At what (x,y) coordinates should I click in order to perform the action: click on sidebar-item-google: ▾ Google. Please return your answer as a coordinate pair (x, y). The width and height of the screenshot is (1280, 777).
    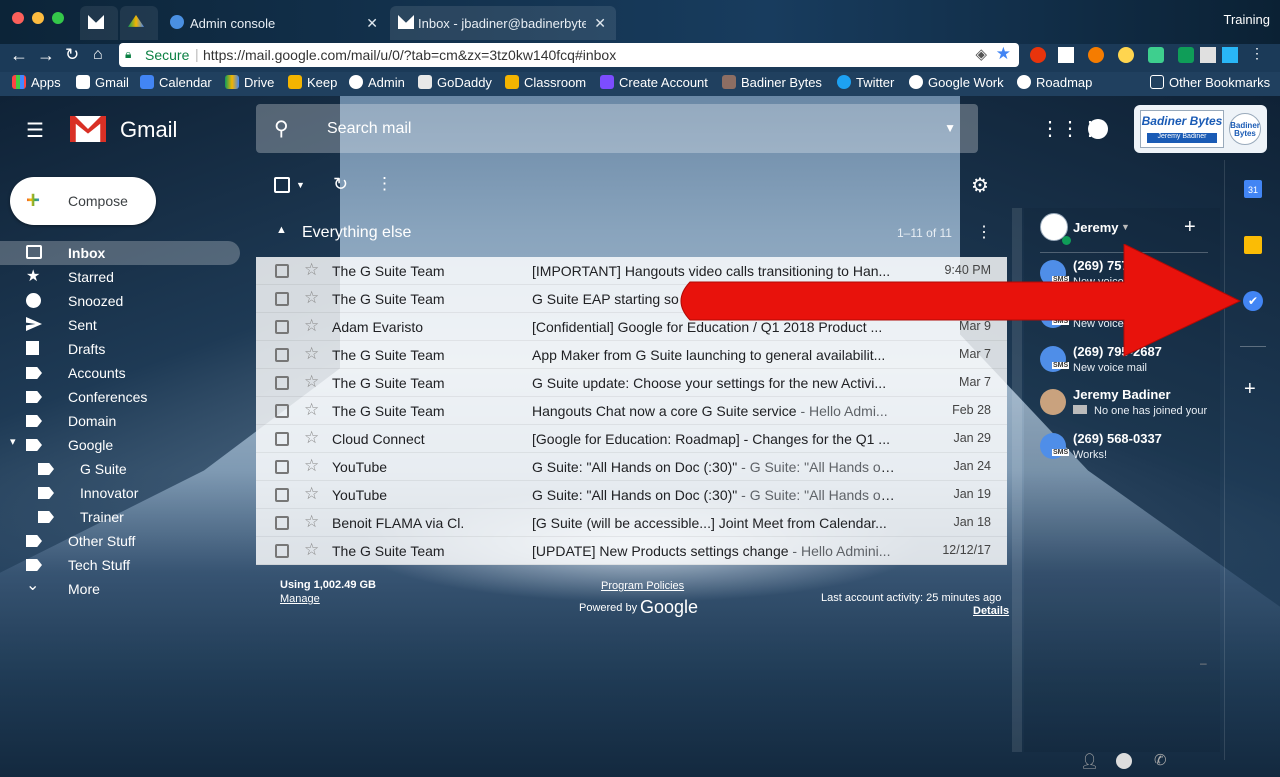
    Looking at the image, I should click on (120, 445).